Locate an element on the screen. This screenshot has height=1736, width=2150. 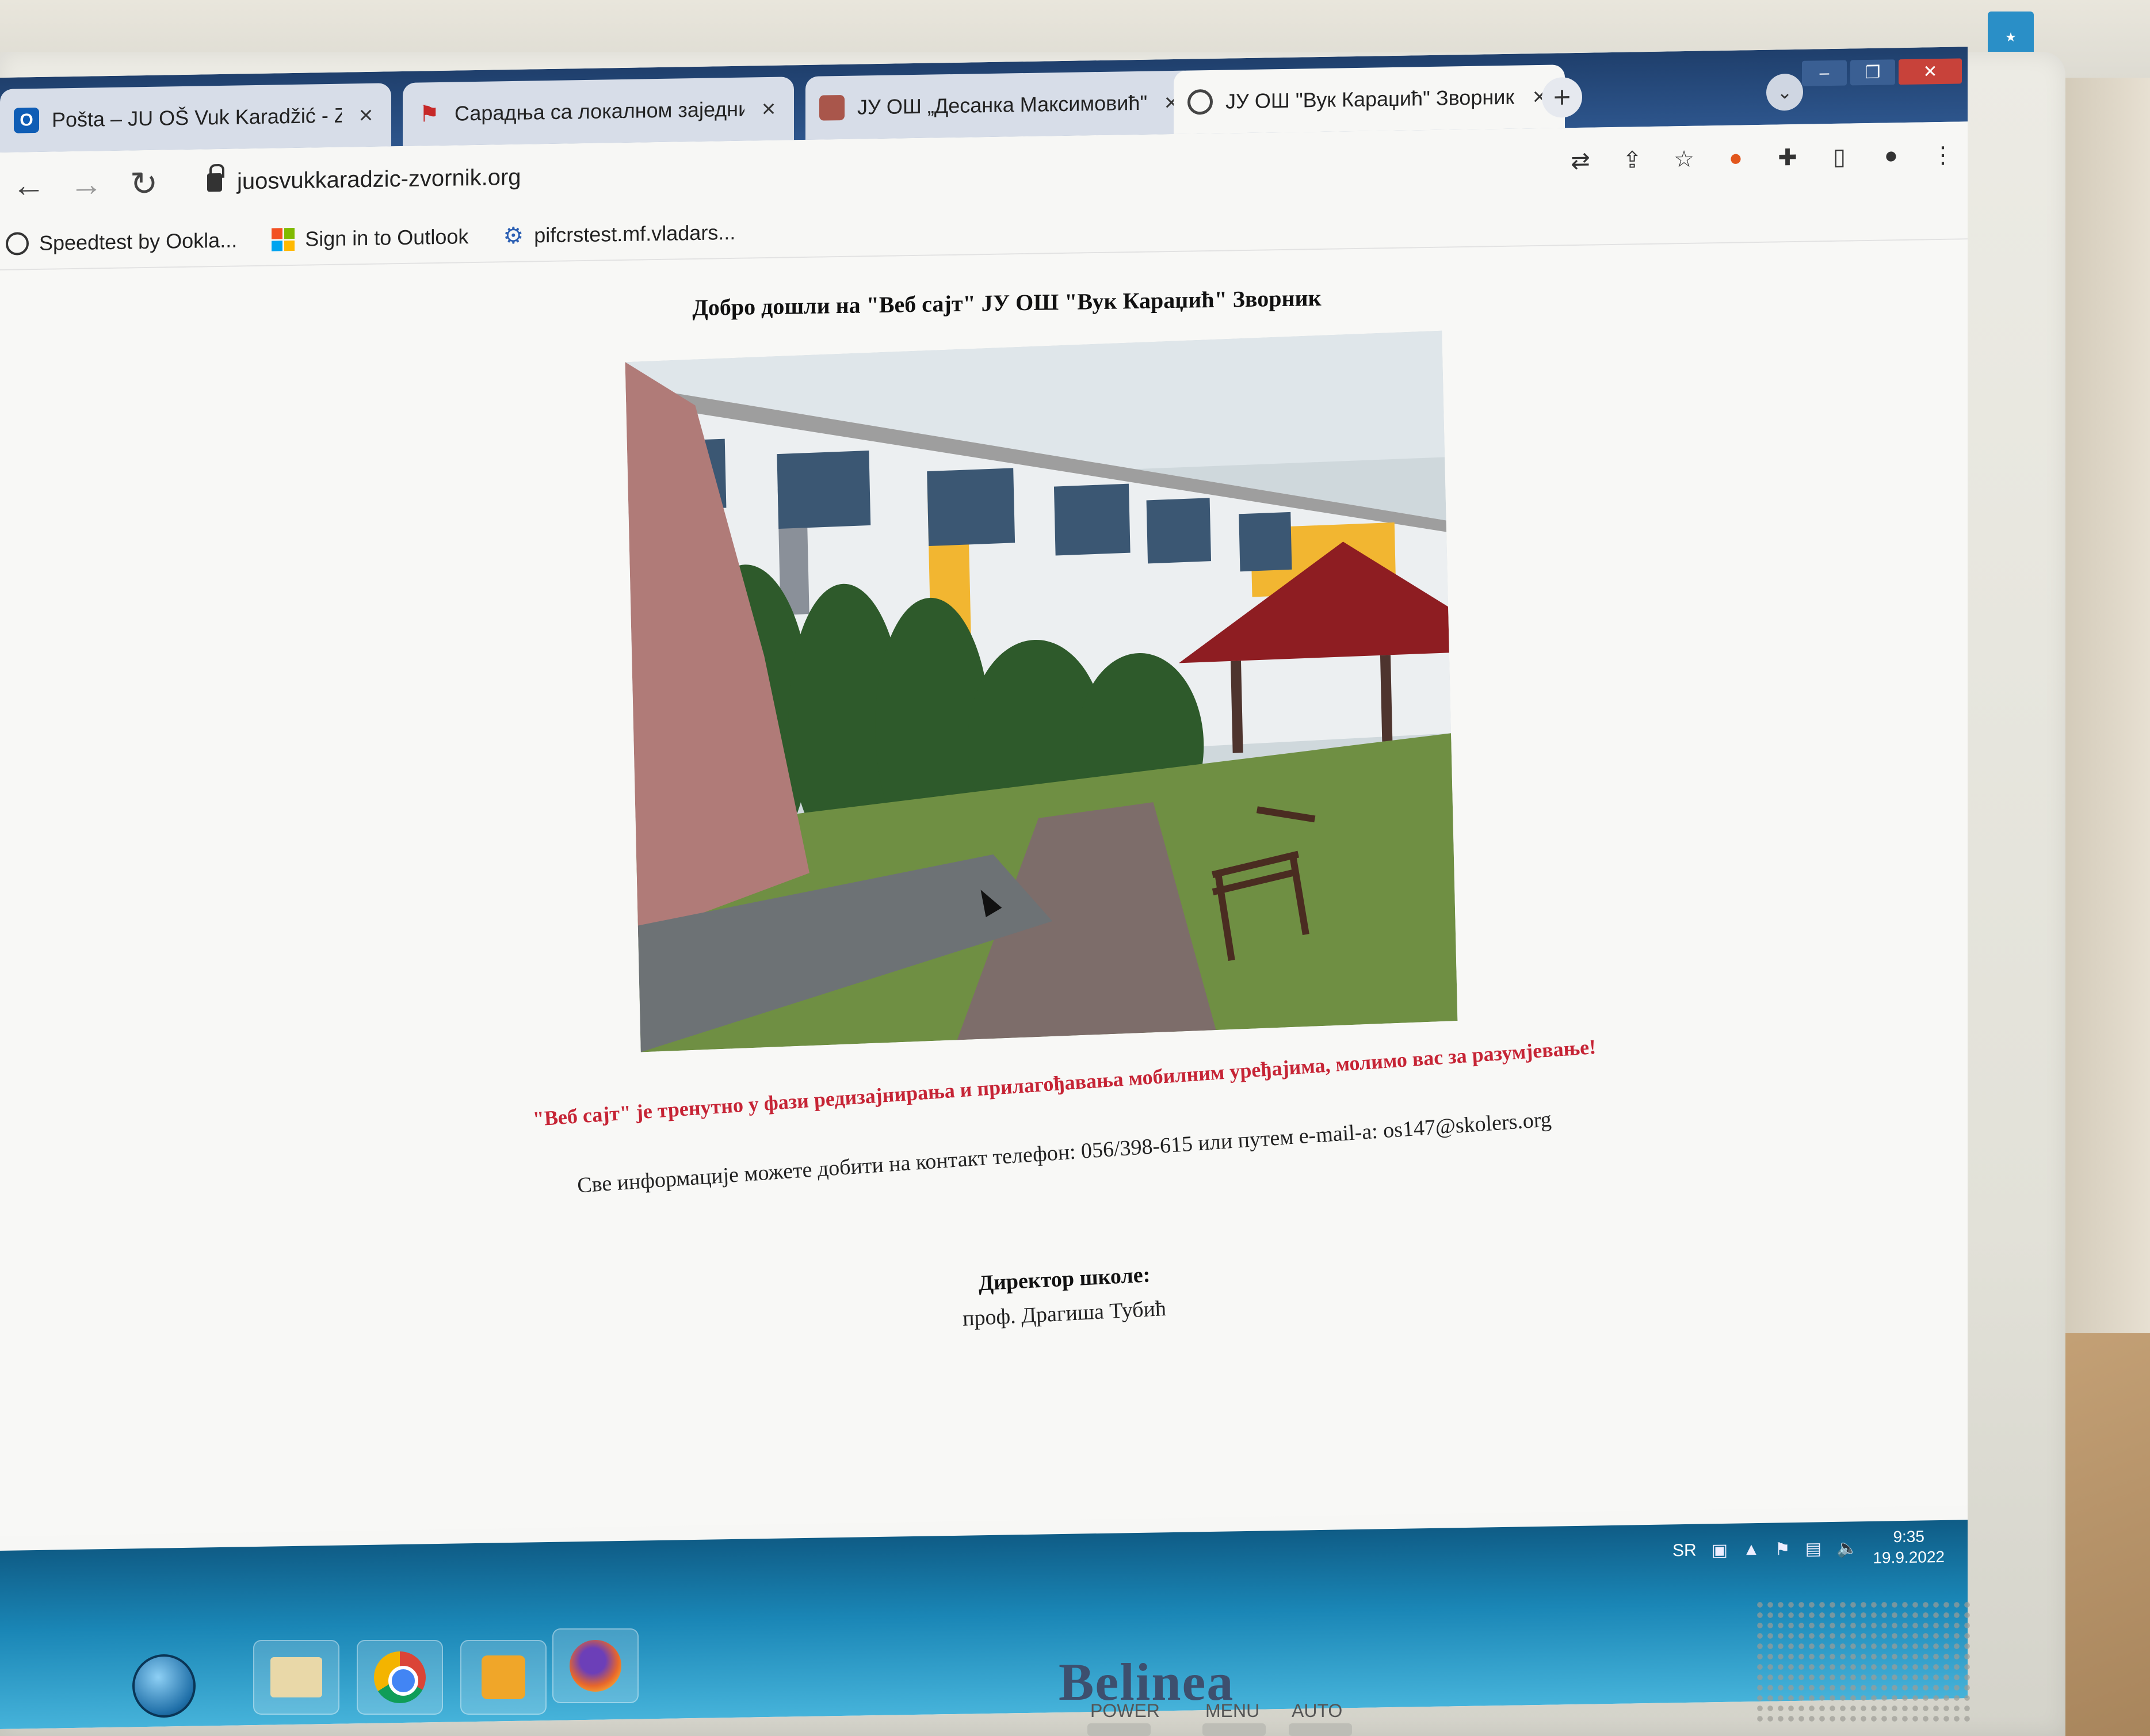
reload-icon: ↻ is located at coordinates (144, 183).